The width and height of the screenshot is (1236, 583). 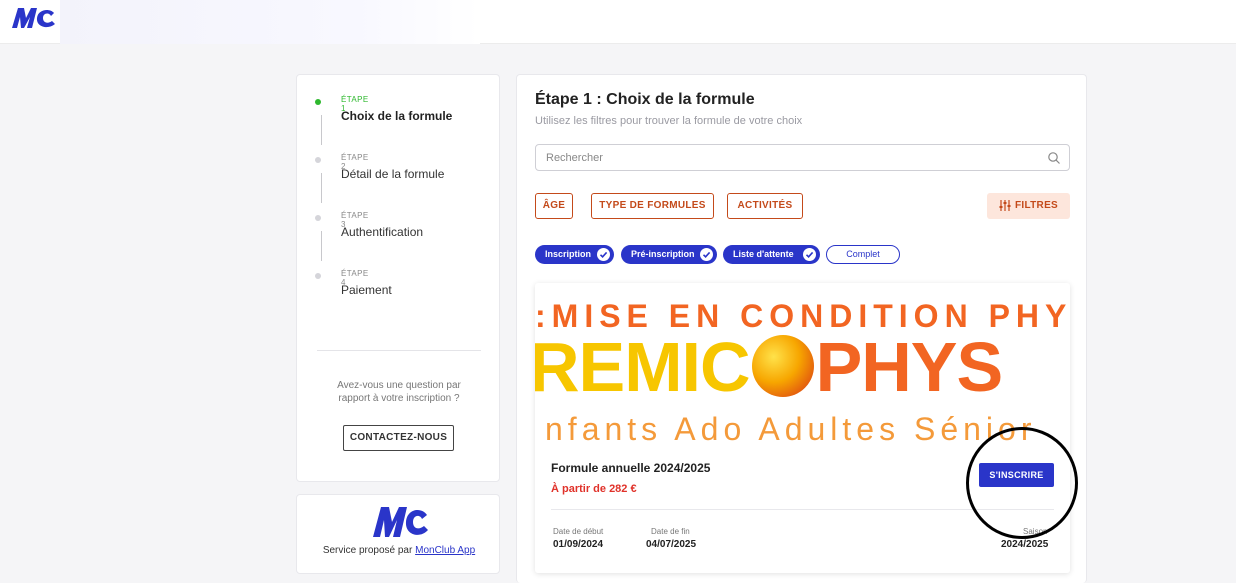 What do you see at coordinates (645, 99) in the screenshot?
I see `page-title: Étape 1 : Choix de la formule` at bounding box center [645, 99].